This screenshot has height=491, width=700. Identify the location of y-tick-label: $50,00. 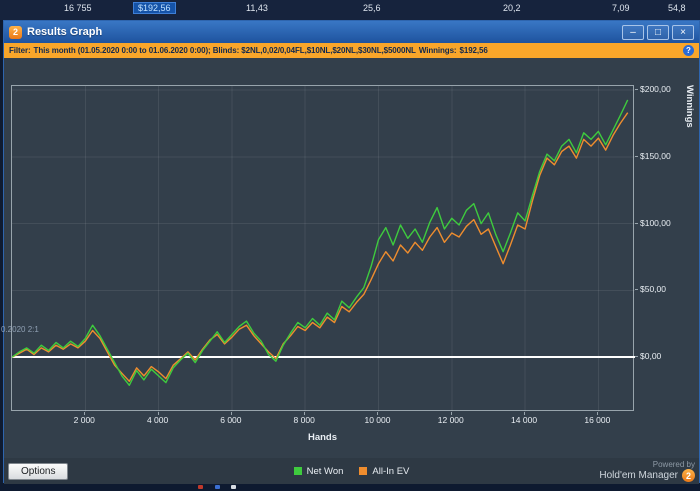
(653, 289).